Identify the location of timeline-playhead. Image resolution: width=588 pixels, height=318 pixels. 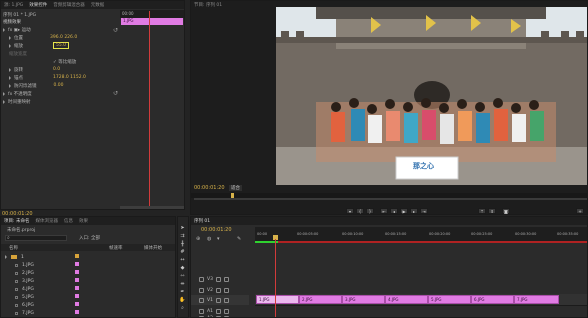
(275, 278).